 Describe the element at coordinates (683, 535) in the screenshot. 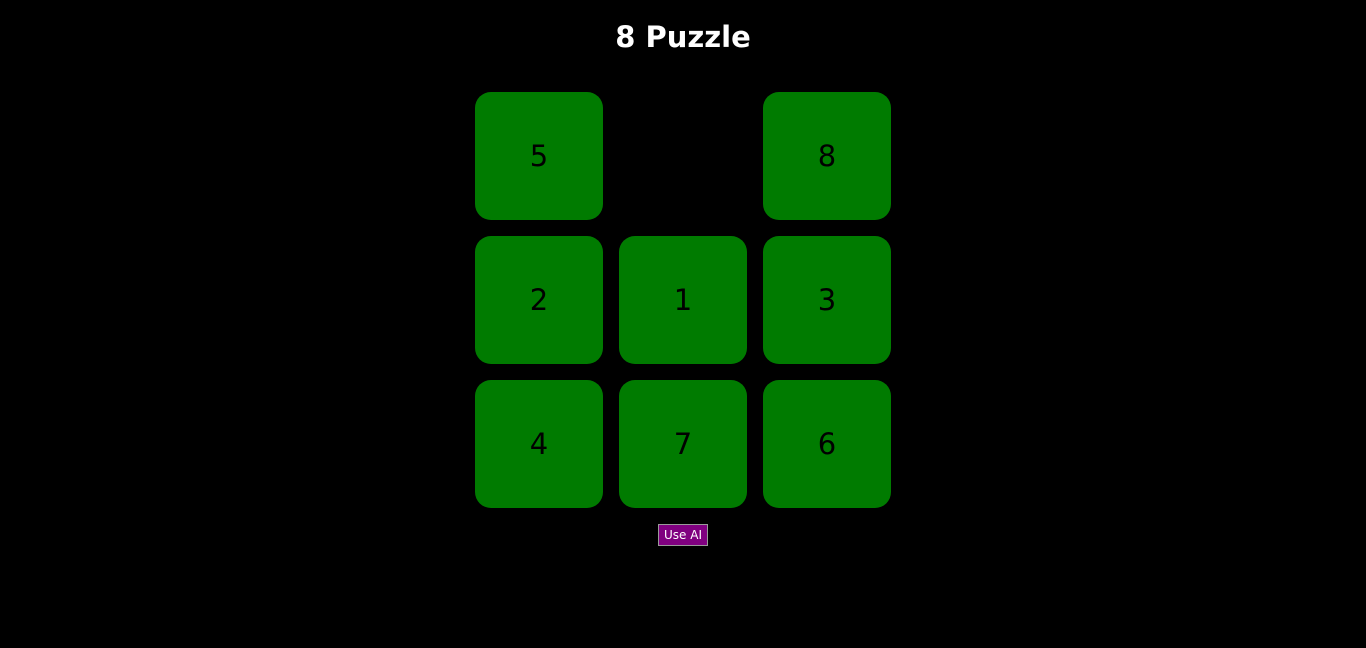

I see `use-ai-button: Use AI` at that location.